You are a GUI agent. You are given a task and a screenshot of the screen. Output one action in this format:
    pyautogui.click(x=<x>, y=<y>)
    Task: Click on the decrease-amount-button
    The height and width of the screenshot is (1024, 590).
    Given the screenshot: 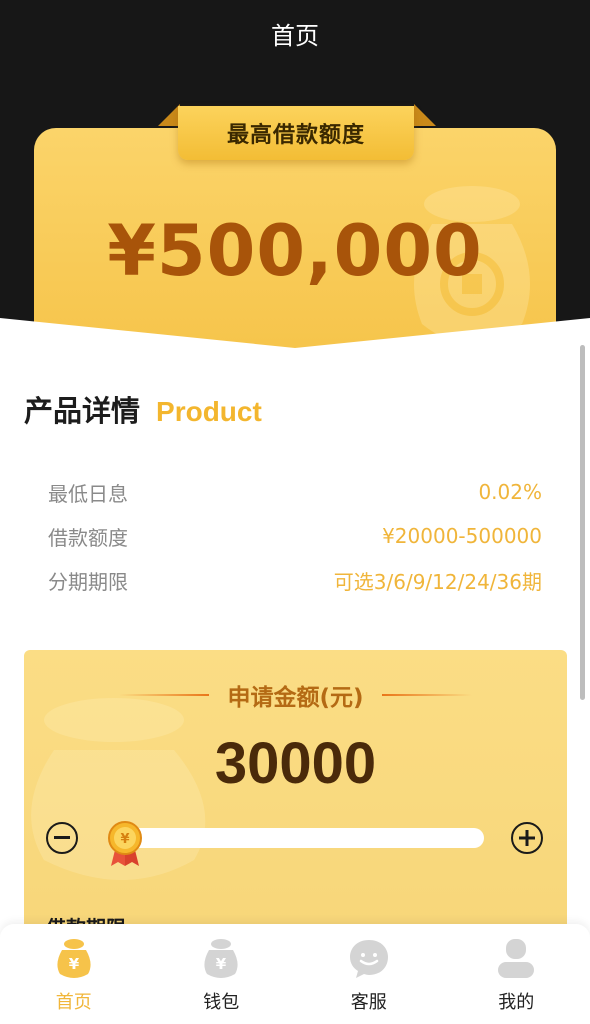 What is the action you would take?
    pyautogui.click(x=62, y=838)
    